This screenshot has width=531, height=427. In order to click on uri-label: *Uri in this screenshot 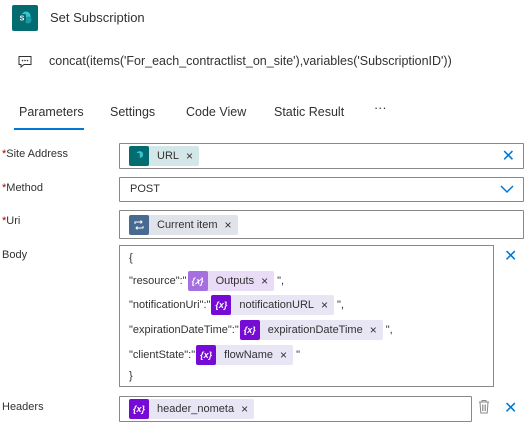, I will do `click(11, 221)`.